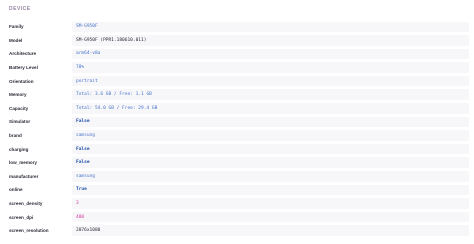 This screenshot has width=474, height=244. What do you see at coordinates (21, 81) in the screenshot?
I see `row-key: Orientation` at bounding box center [21, 81].